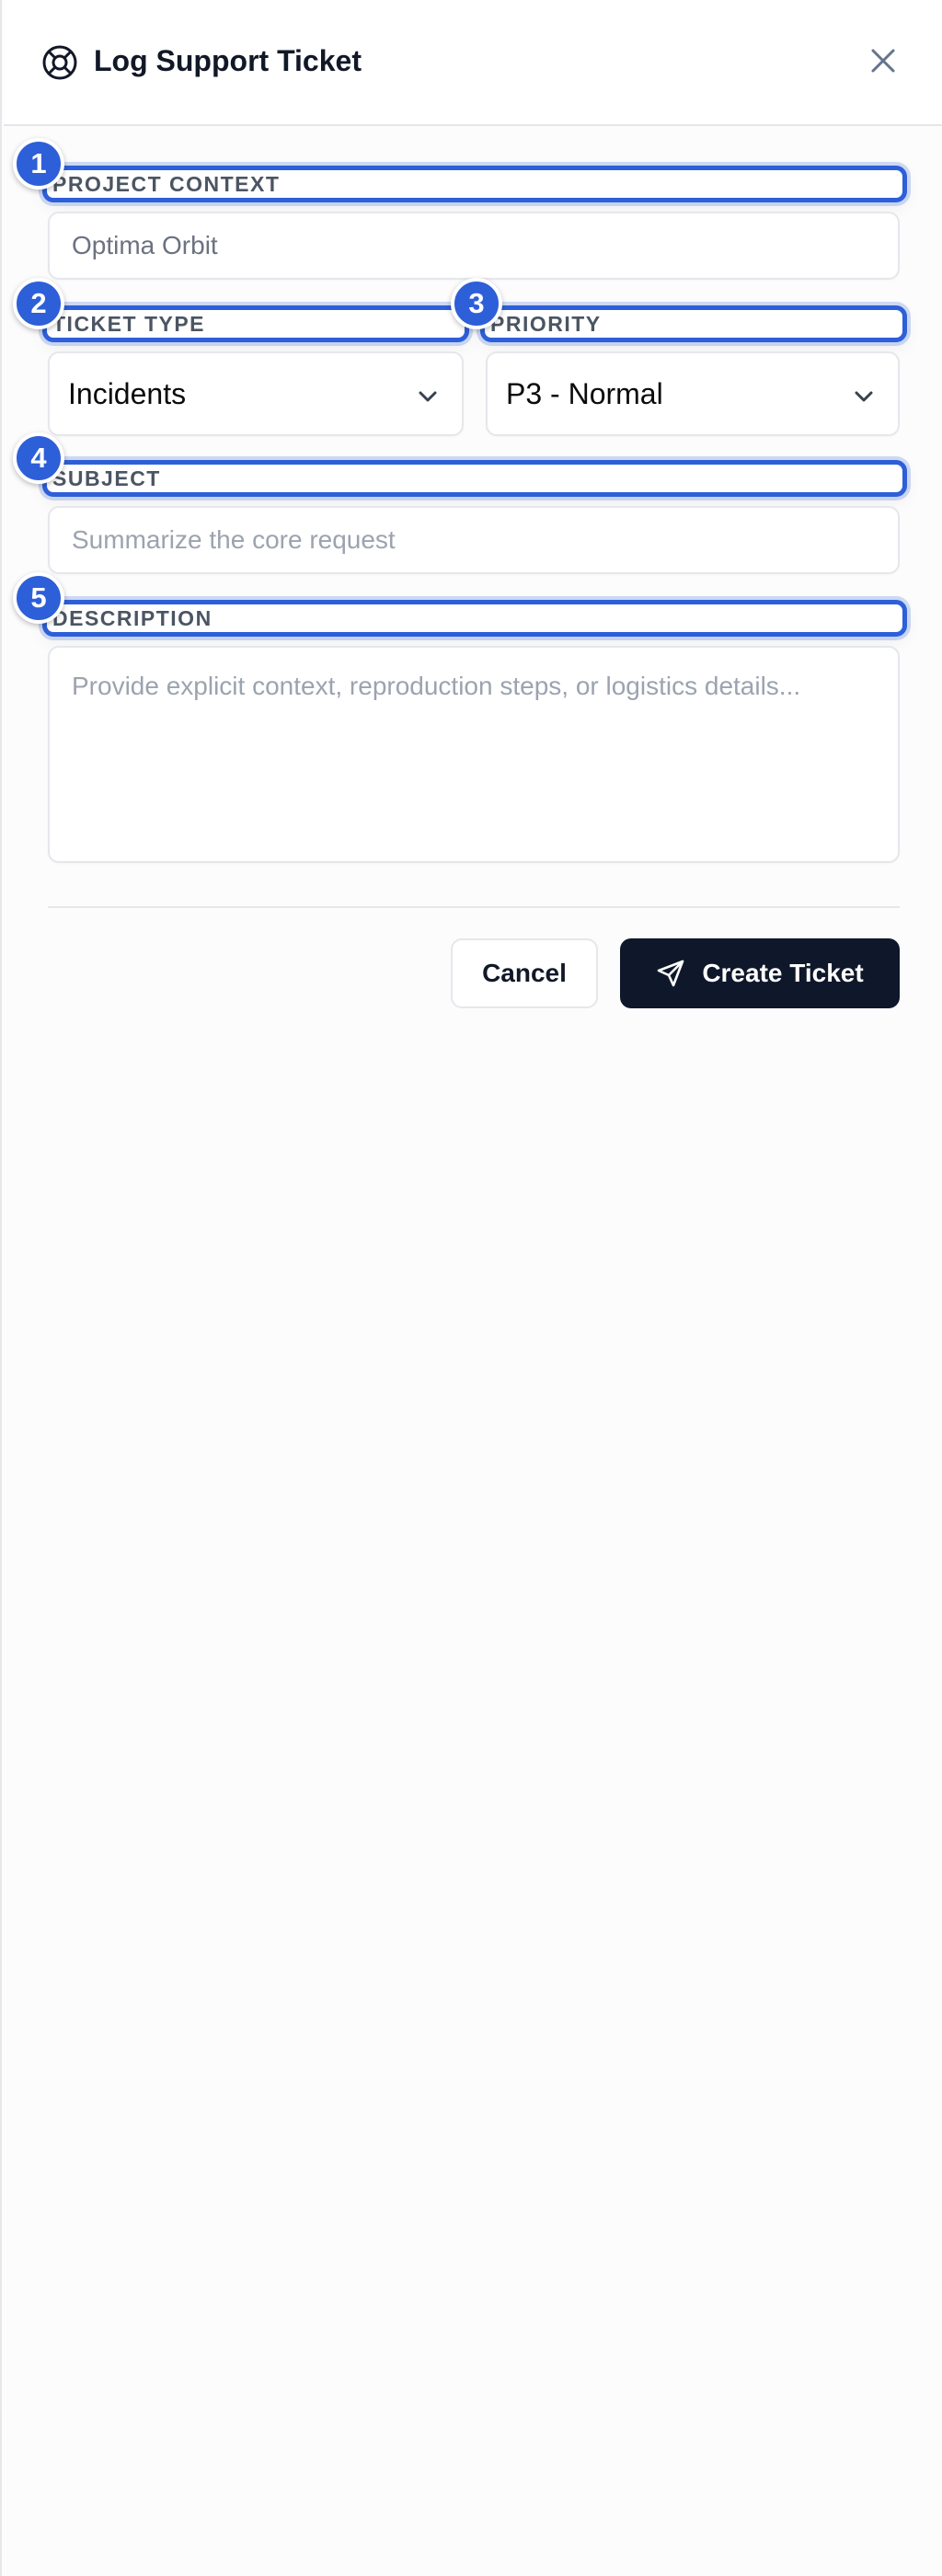 This screenshot has height=2576, width=942. What do you see at coordinates (670, 974) in the screenshot?
I see `send-icon` at bounding box center [670, 974].